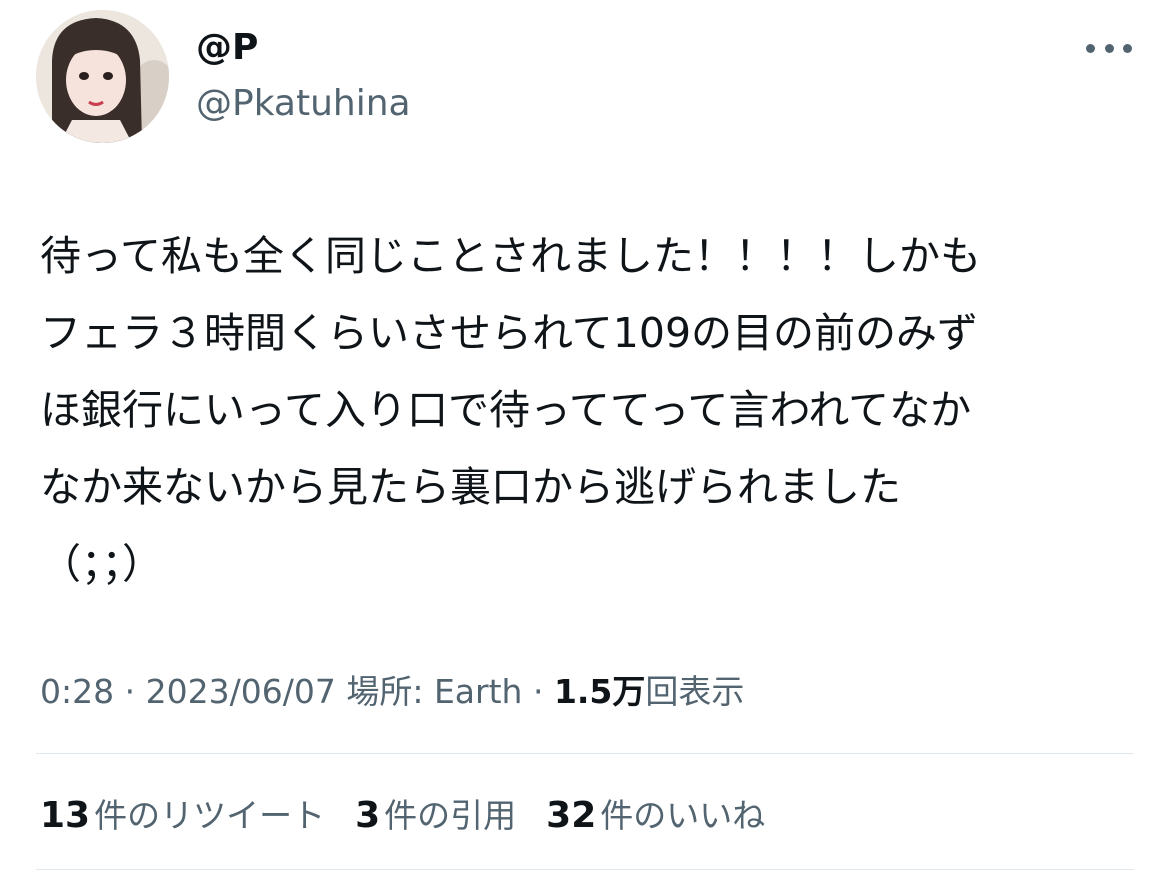 This screenshot has height=877, width=1170. I want to click on tweet-time: 0:28, so click(77, 691).